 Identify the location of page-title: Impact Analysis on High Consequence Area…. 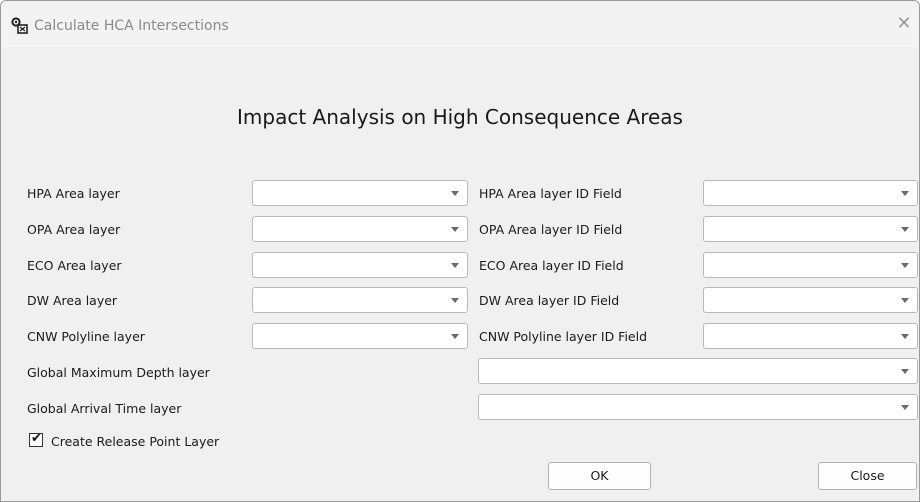
(460, 117).